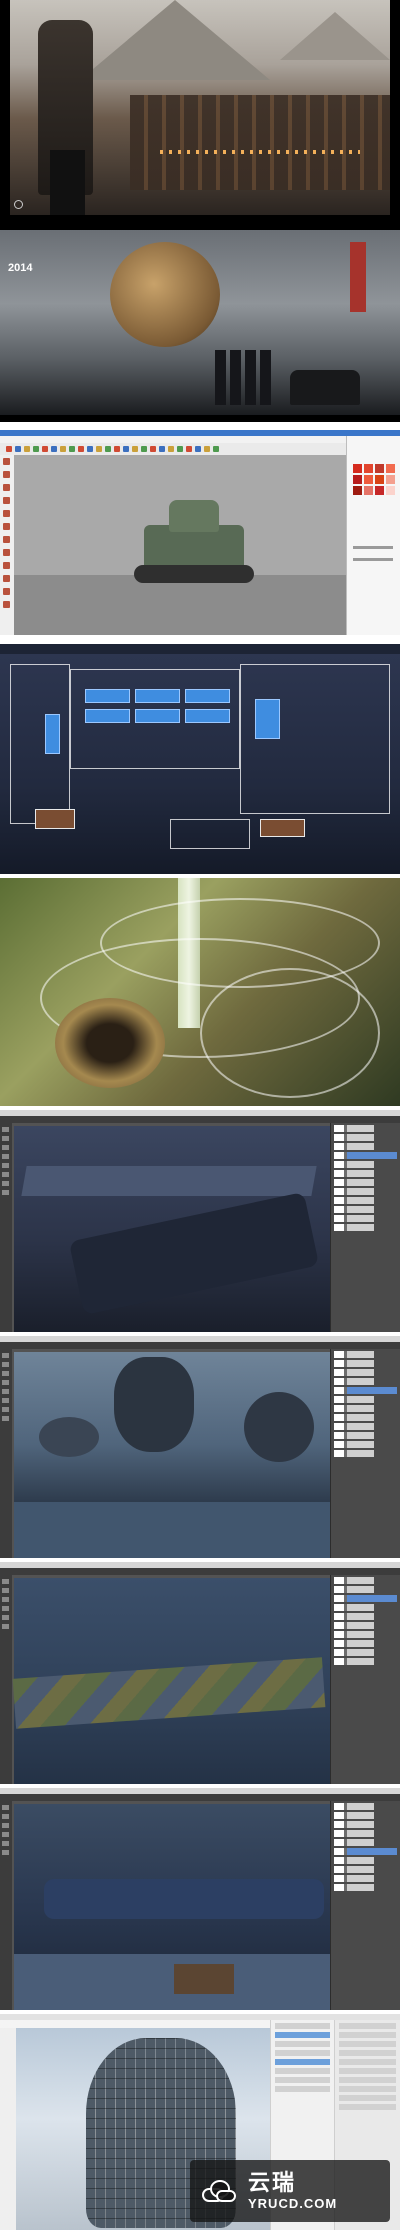 Image resolution: width=400 pixels, height=2230 pixels. What do you see at coordinates (189, 449) in the screenshot?
I see `group-tool-icon` at bounding box center [189, 449].